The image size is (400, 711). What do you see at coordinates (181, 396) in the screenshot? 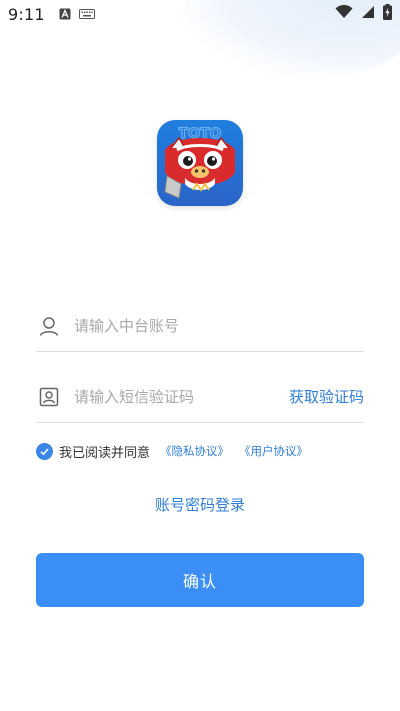
I see `sms-code-input` at bounding box center [181, 396].